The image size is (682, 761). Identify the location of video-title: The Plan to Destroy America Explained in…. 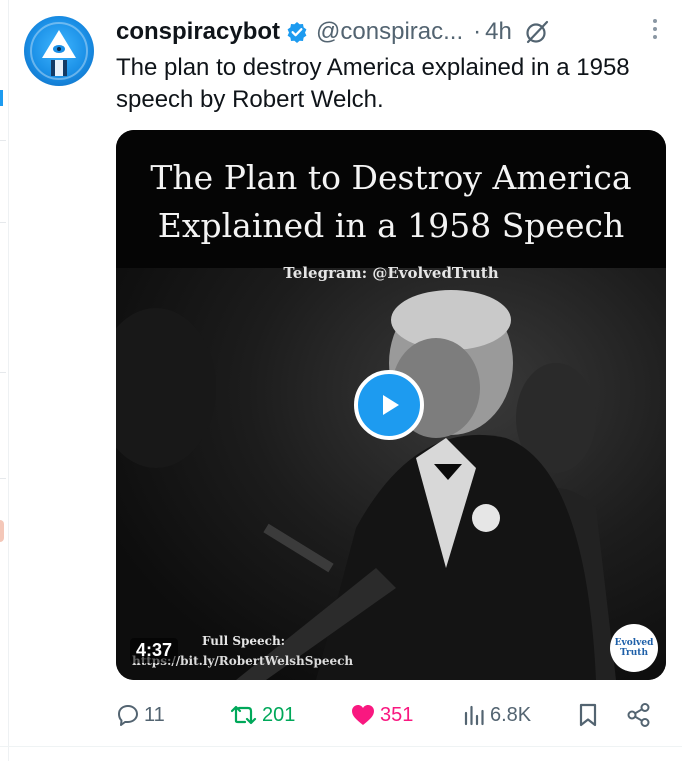
(391, 202).